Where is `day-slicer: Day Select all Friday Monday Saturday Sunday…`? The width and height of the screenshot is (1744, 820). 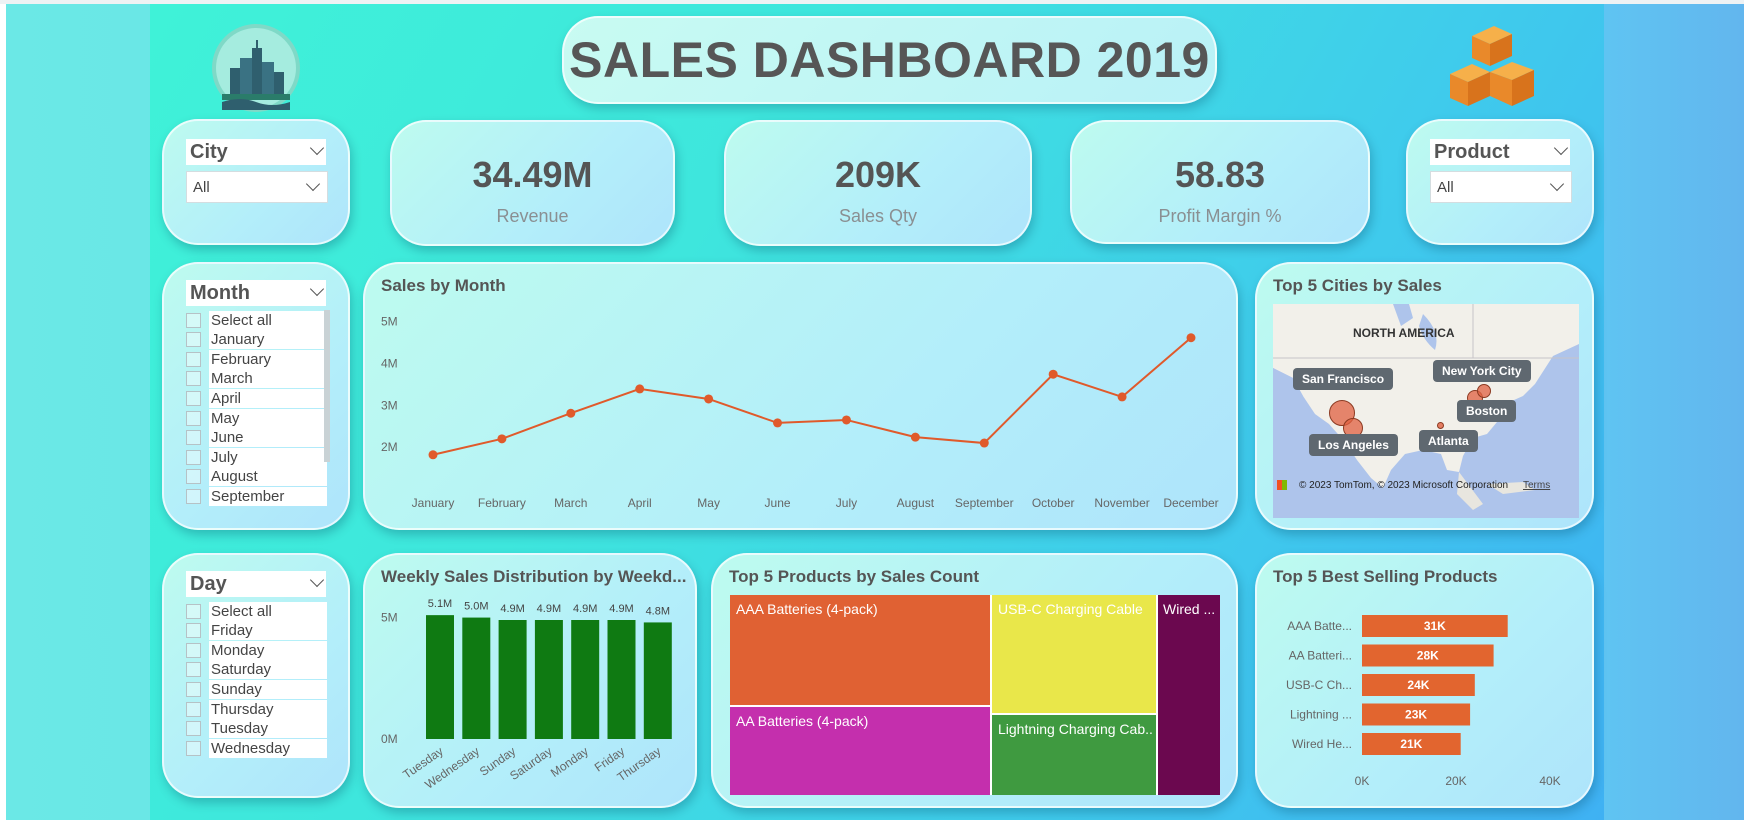 day-slicer: Day Select all Friday Monday Saturday Sunday… is located at coordinates (256, 675).